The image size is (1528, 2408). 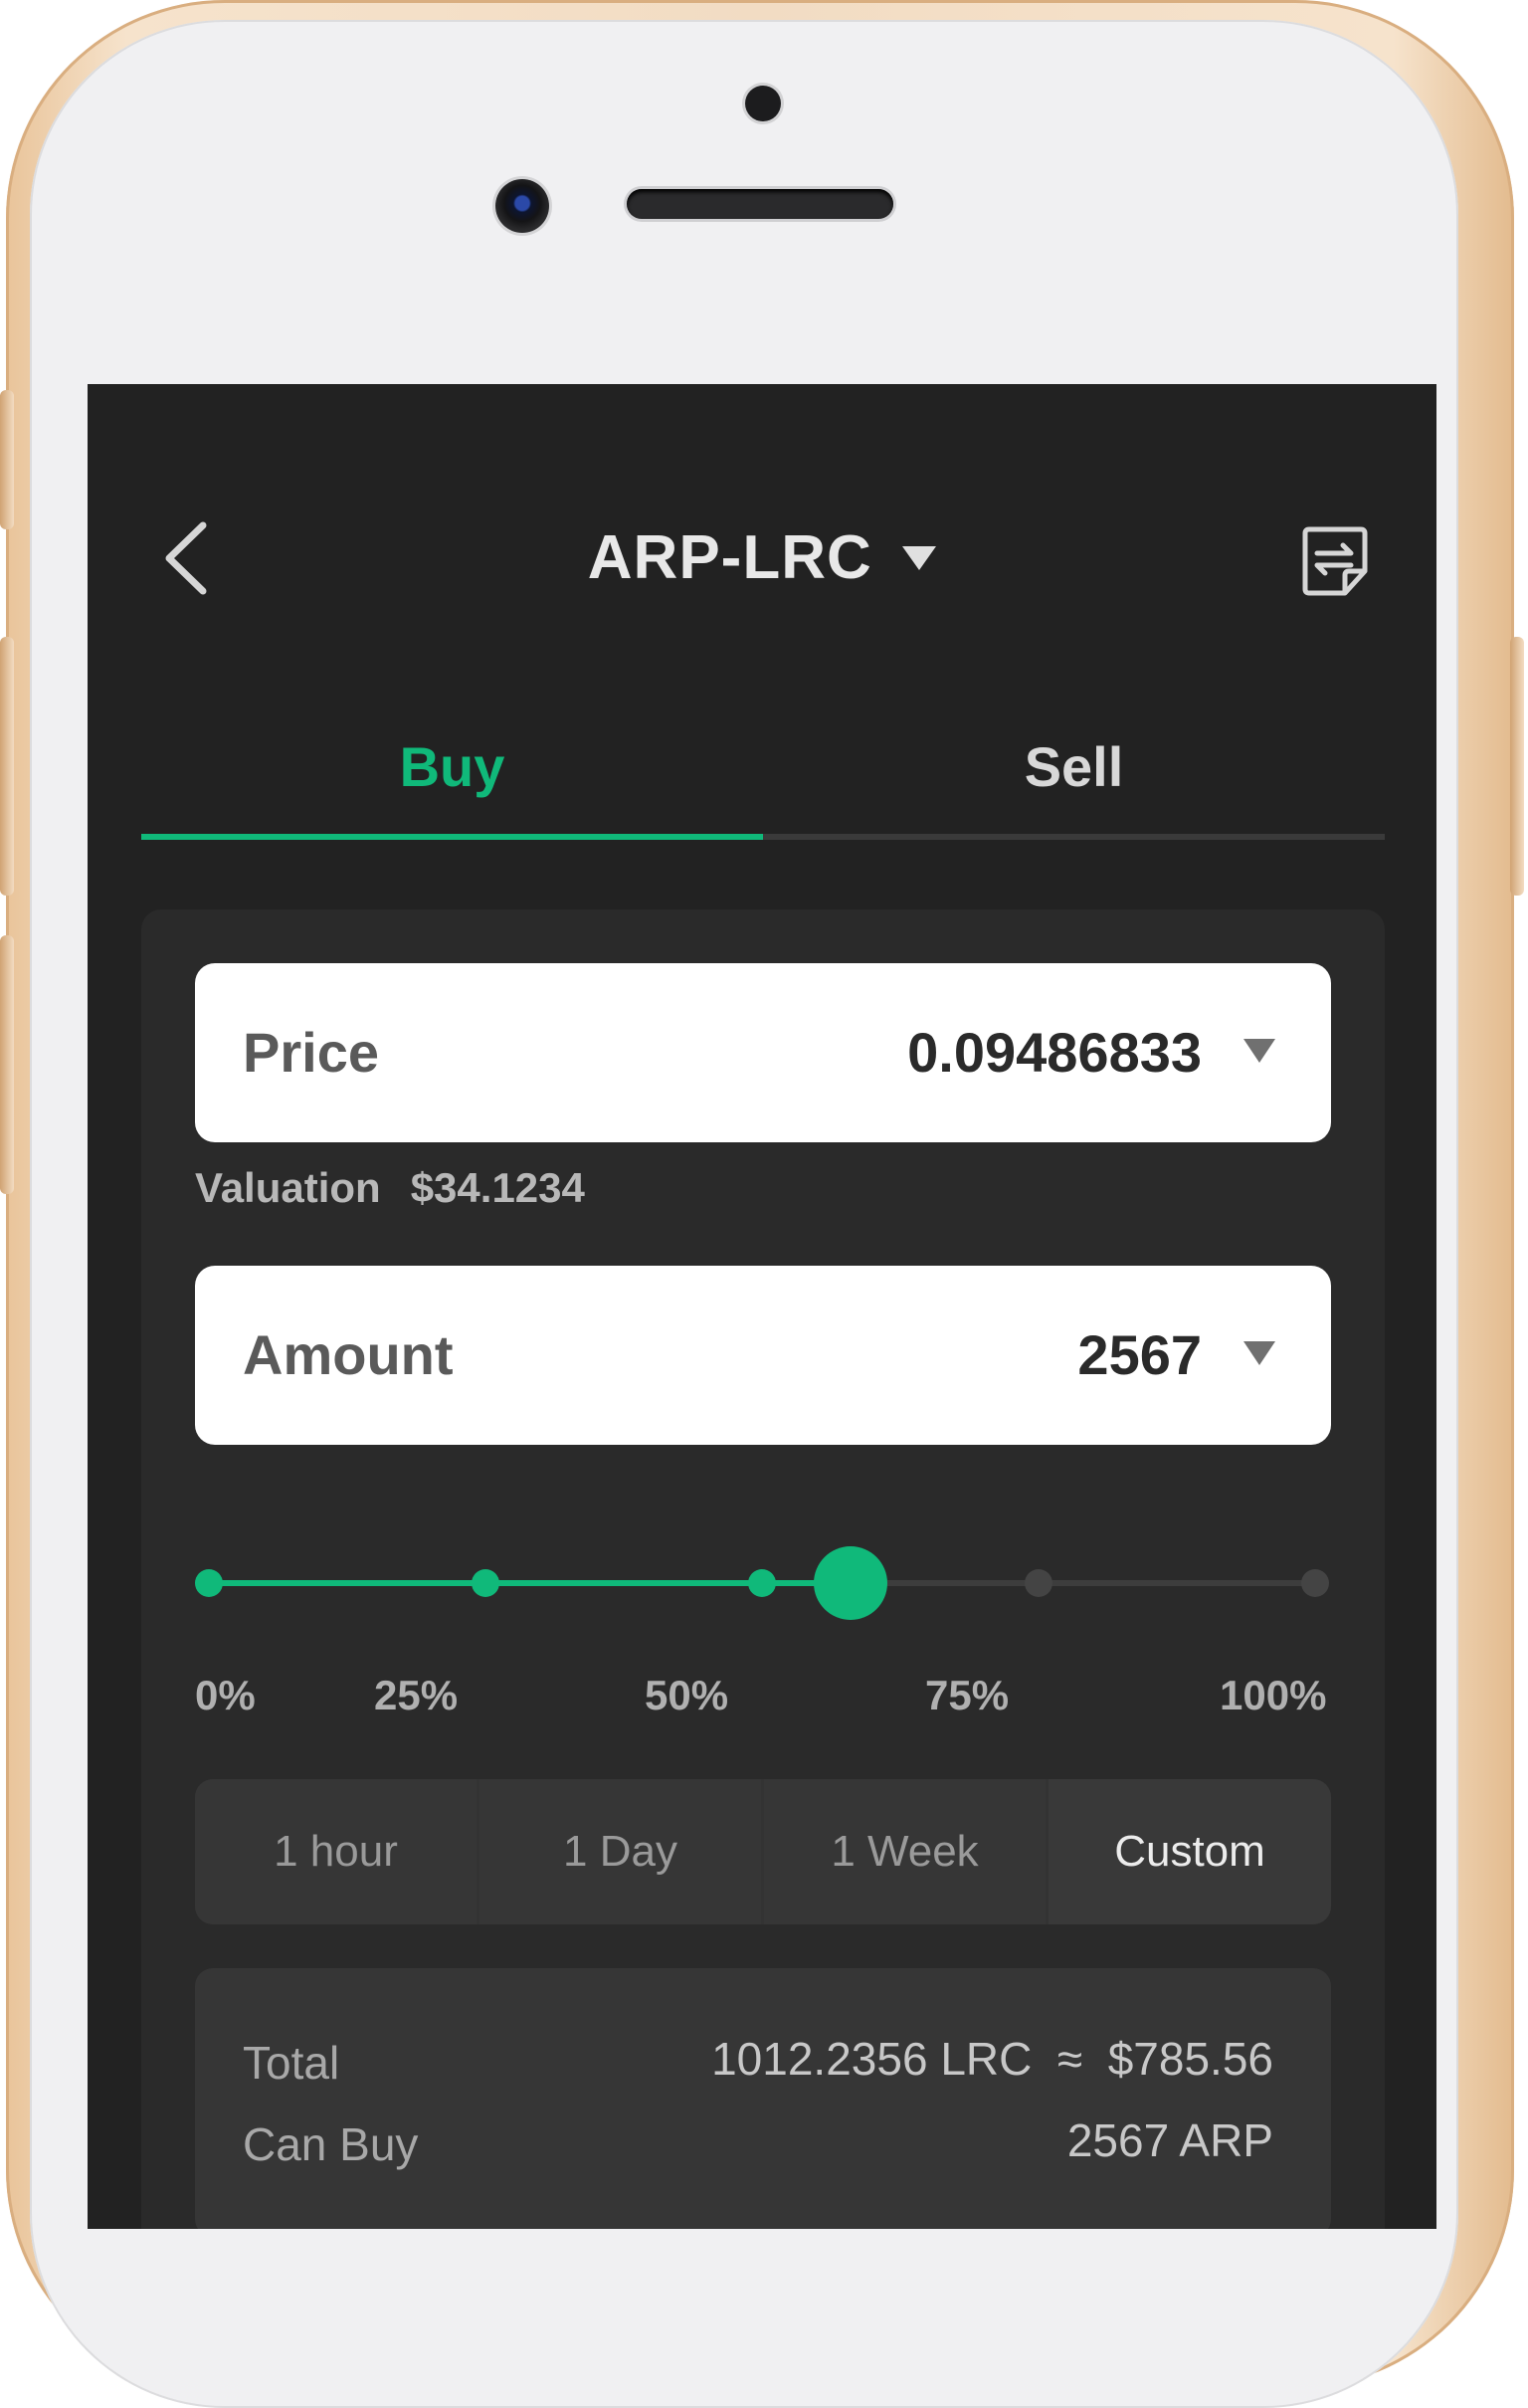 What do you see at coordinates (687, 1695) in the screenshot?
I see `slider-label-50: 50%` at bounding box center [687, 1695].